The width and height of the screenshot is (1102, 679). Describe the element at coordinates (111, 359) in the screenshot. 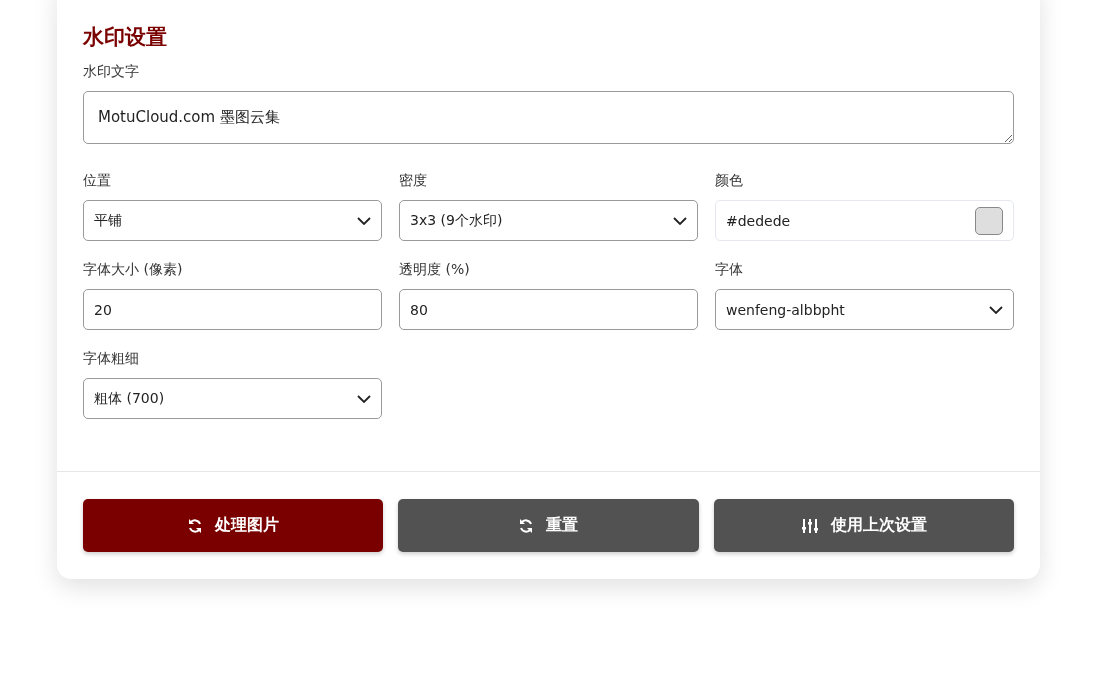

I see `field-label: 字体粗细` at that location.